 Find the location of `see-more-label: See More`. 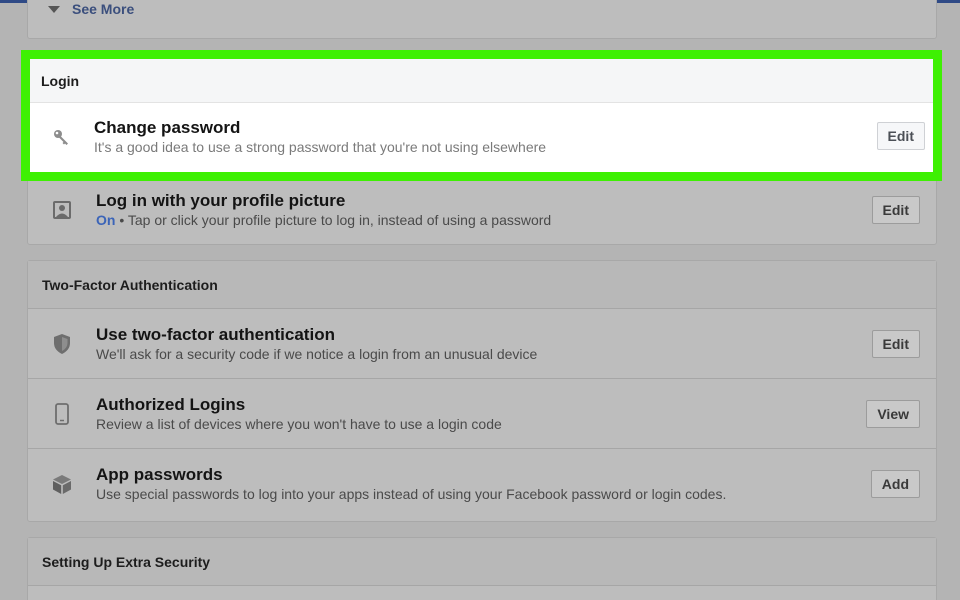

see-more-label: See More is located at coordinates (103, 9).